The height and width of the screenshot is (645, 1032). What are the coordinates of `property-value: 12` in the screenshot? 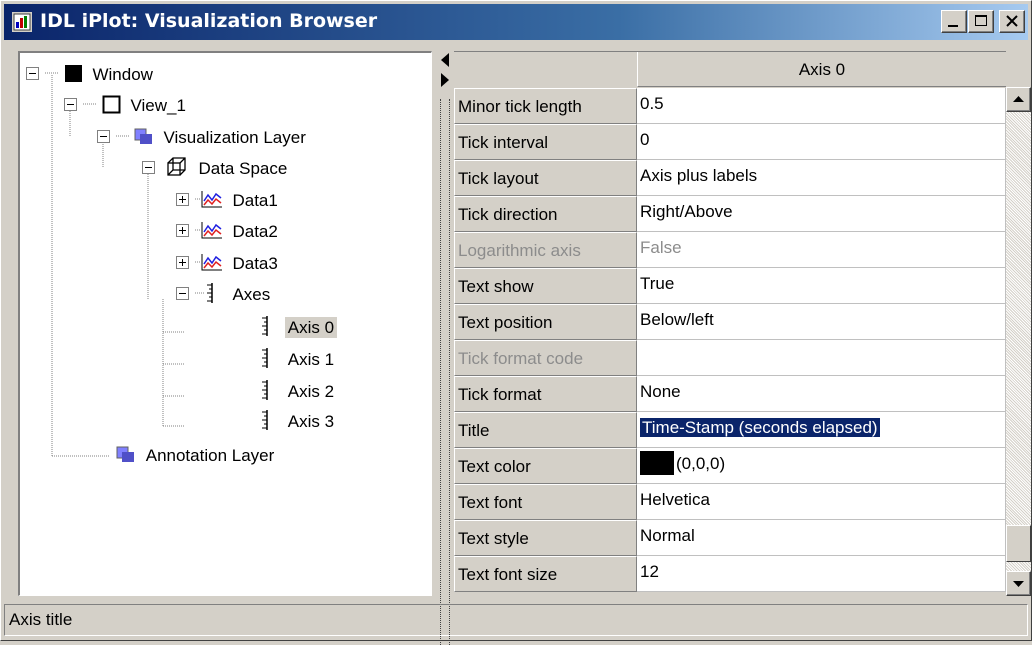 It's located at (821, 574).